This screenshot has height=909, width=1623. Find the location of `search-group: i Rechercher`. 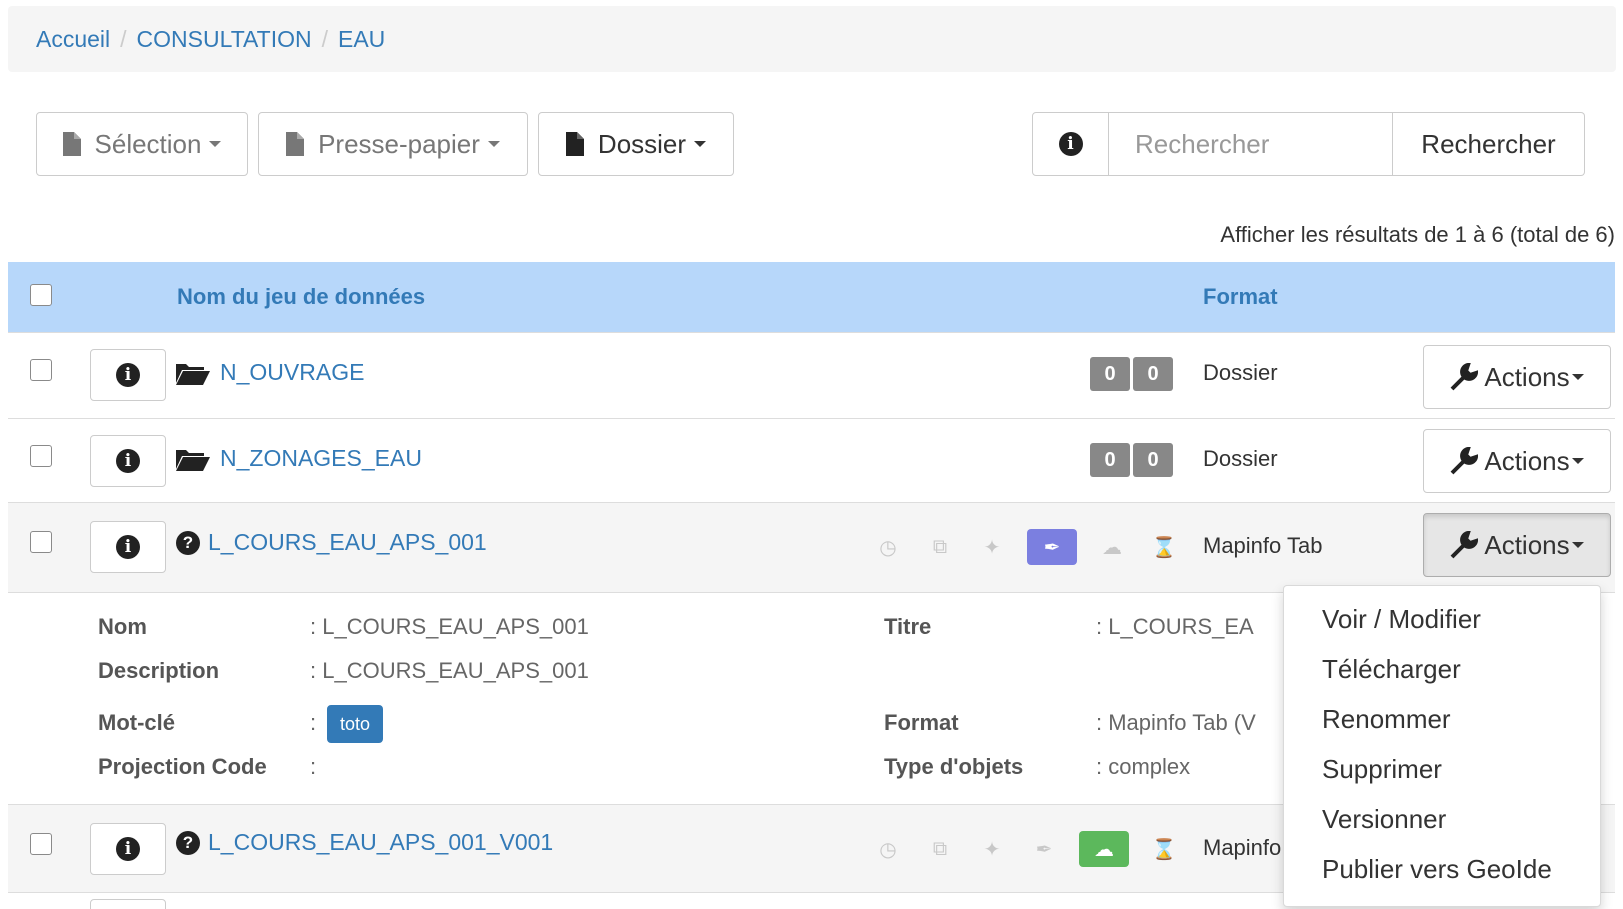

search-group: i Rechercher is located at coordinates (1308, 144).